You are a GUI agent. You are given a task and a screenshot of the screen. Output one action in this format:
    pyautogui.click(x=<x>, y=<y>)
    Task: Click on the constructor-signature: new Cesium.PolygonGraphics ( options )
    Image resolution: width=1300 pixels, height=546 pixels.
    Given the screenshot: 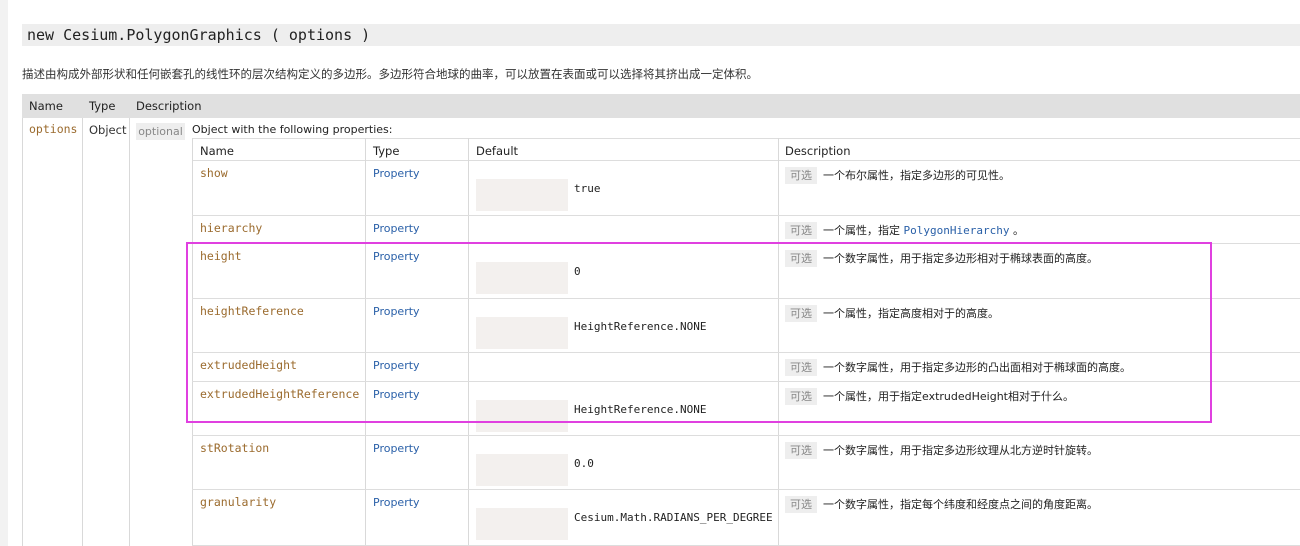 What is the action you would take?
    pyautogui.click(x=661, y=35)
    